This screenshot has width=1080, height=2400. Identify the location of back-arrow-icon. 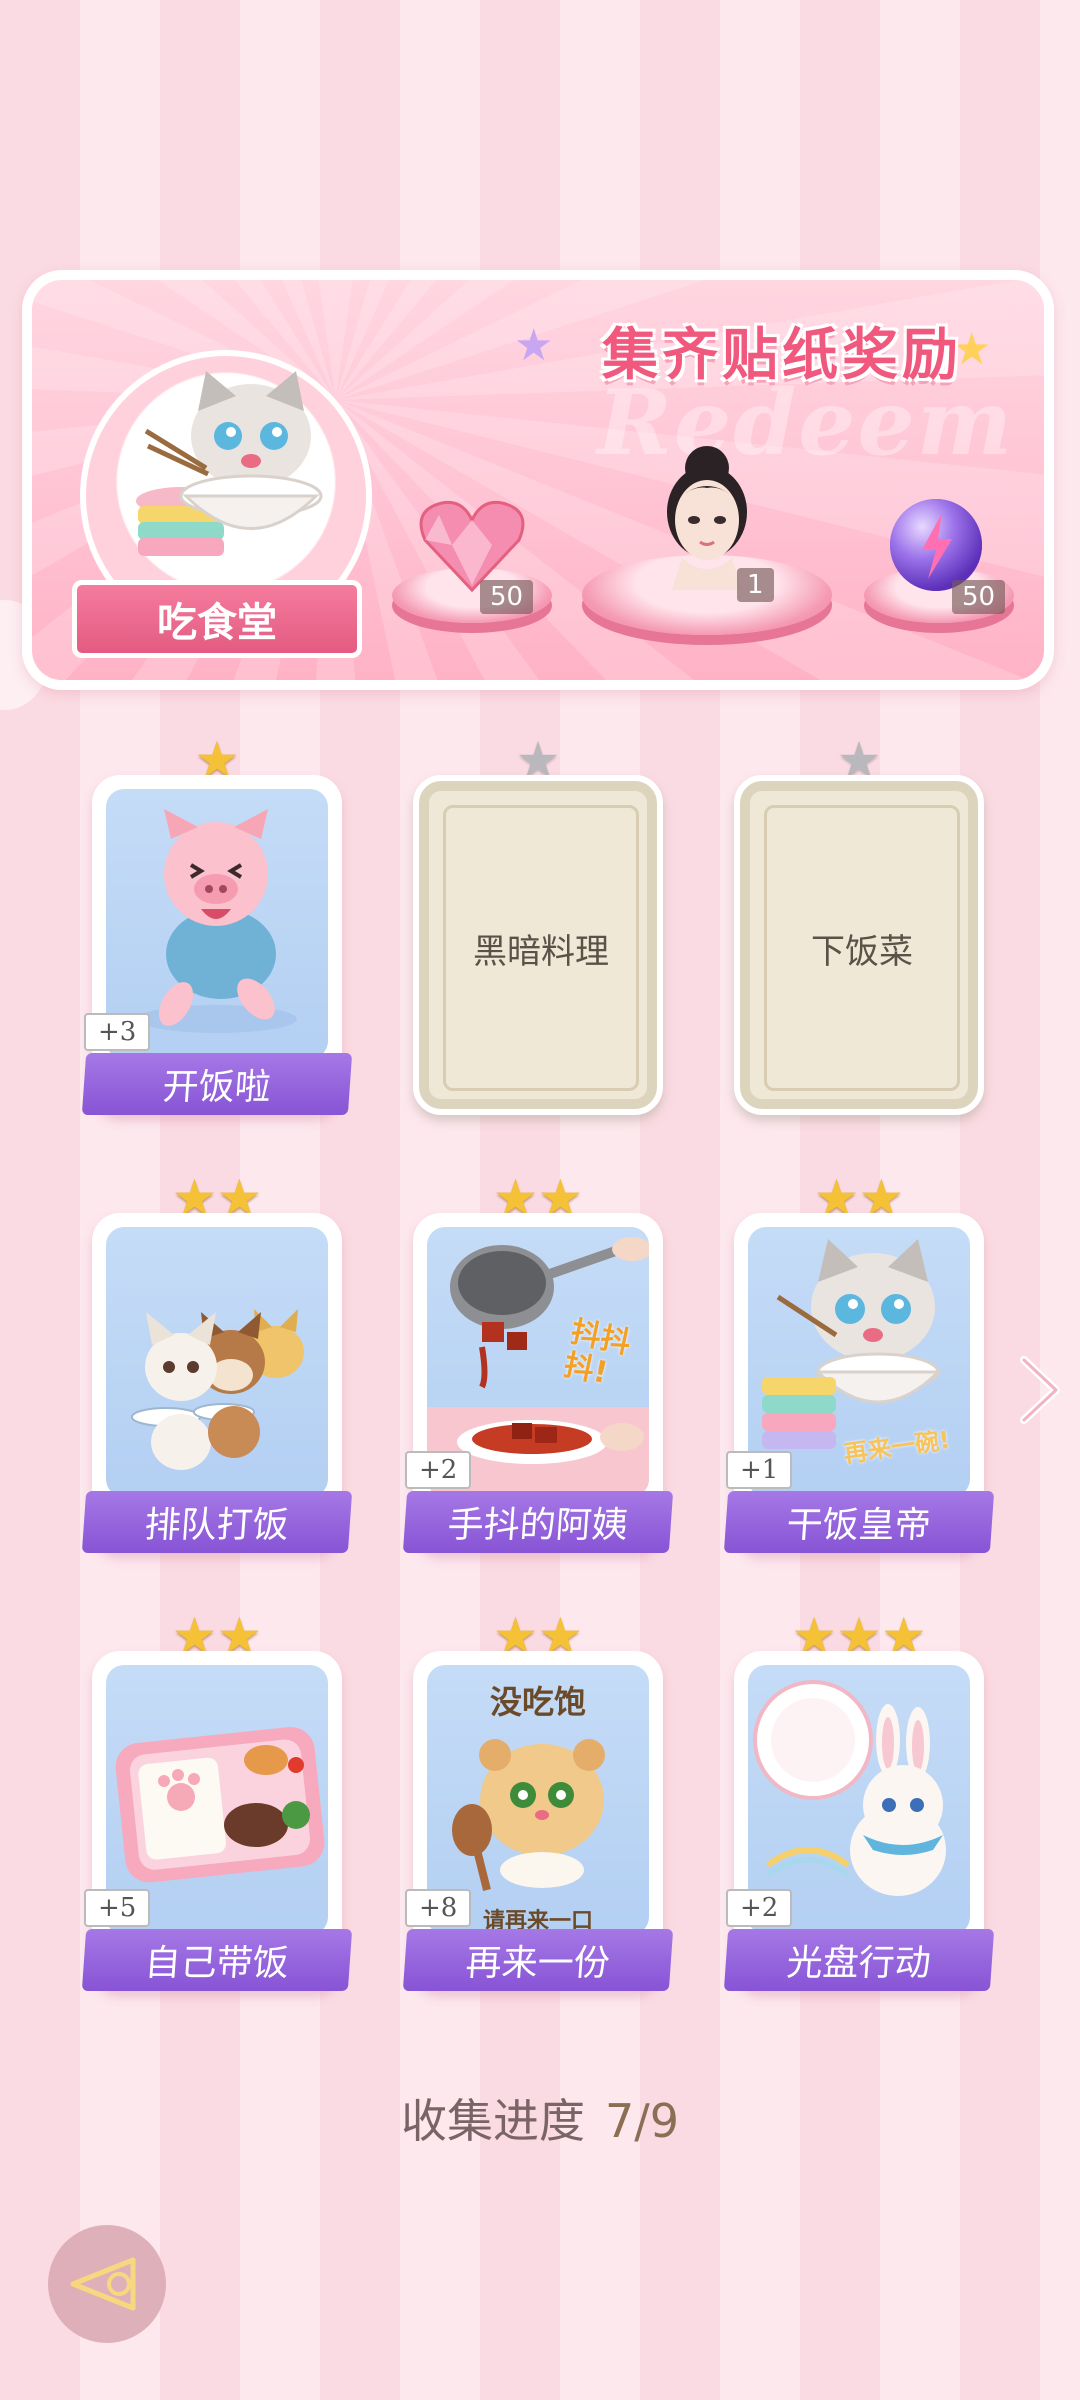
(103, 2284).